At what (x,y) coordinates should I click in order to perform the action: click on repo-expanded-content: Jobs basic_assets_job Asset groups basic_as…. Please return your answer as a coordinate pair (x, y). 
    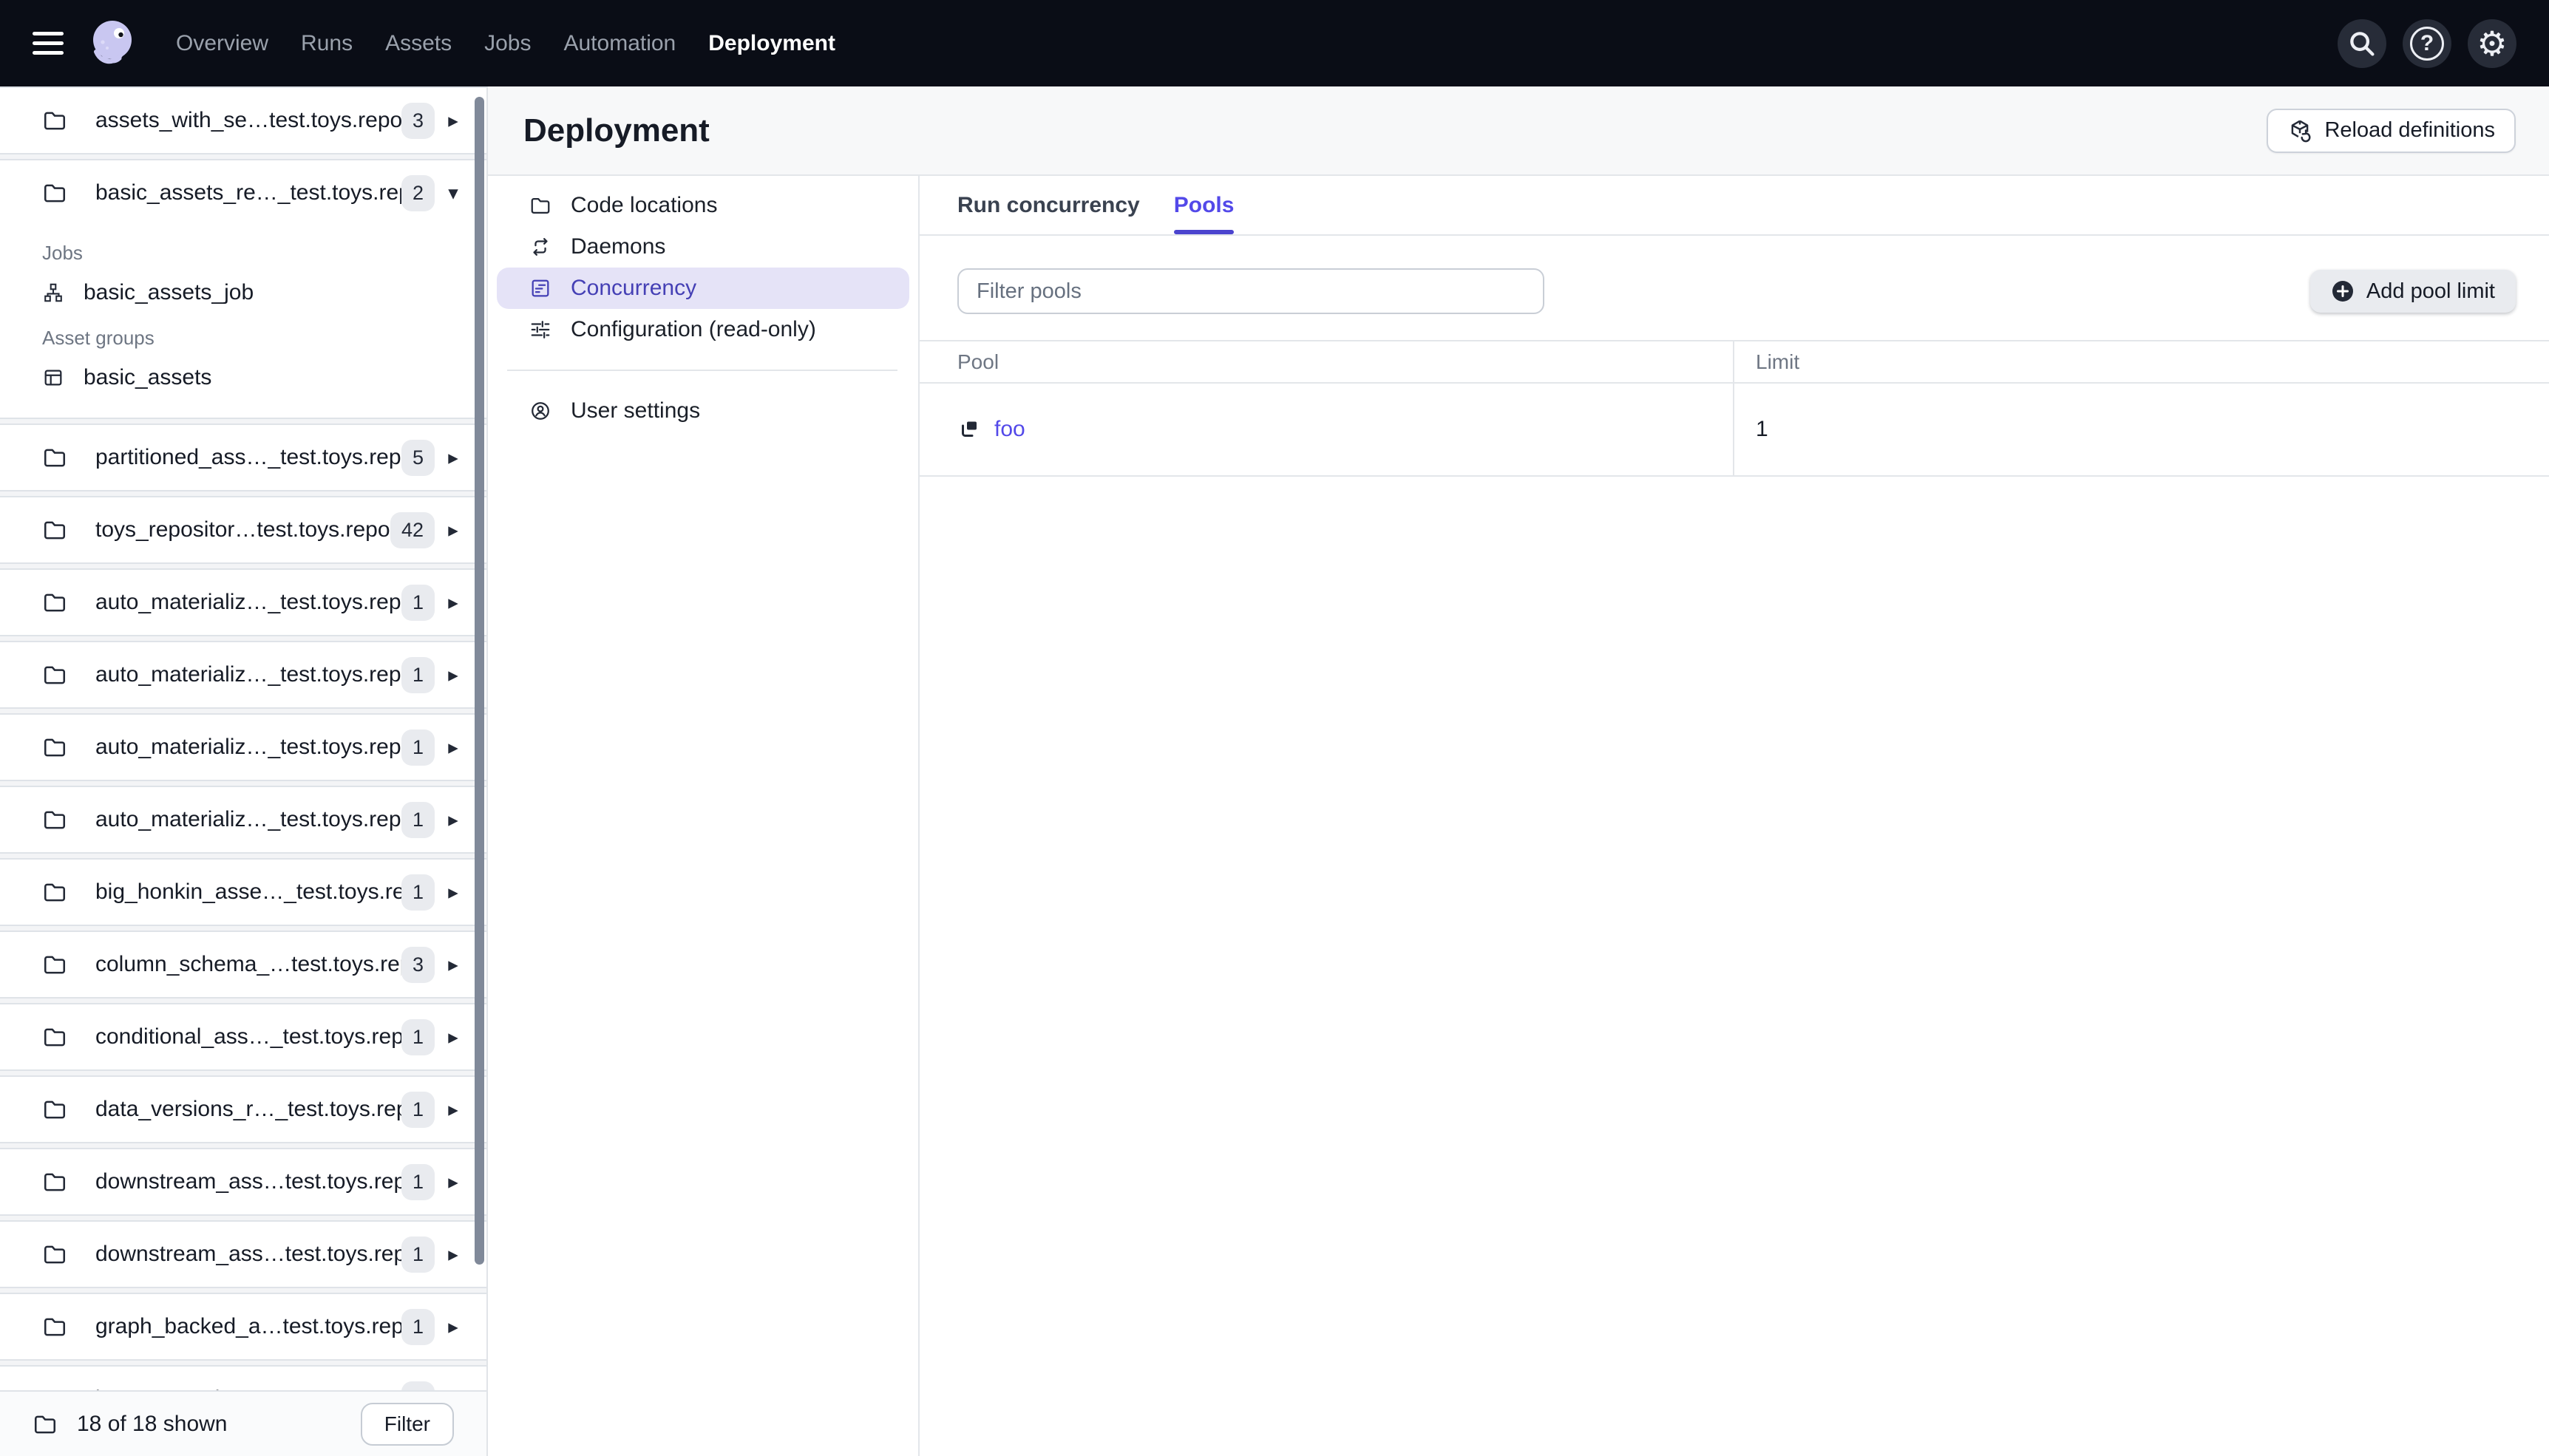
    Looking at the image, I should click on (243, 330).